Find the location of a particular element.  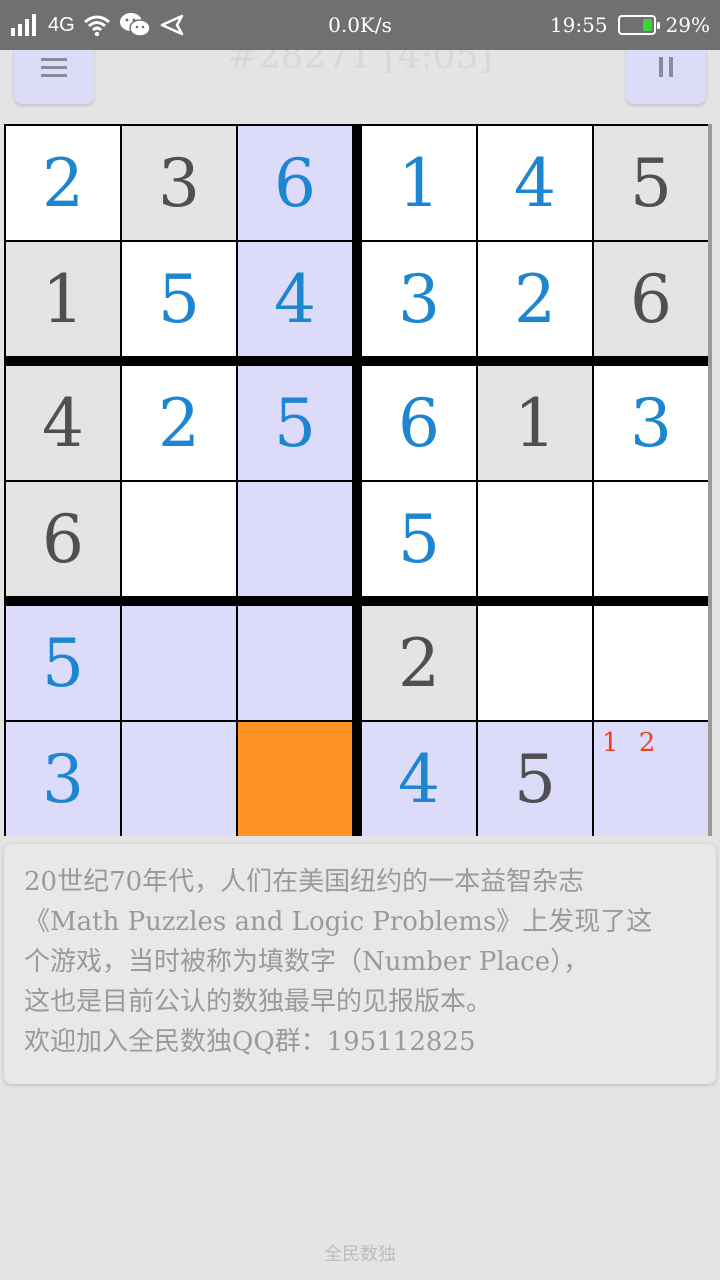

info-line-4: 这也是目前公认的数独最早的见报版本。 is located at coordinates (258, 1002).